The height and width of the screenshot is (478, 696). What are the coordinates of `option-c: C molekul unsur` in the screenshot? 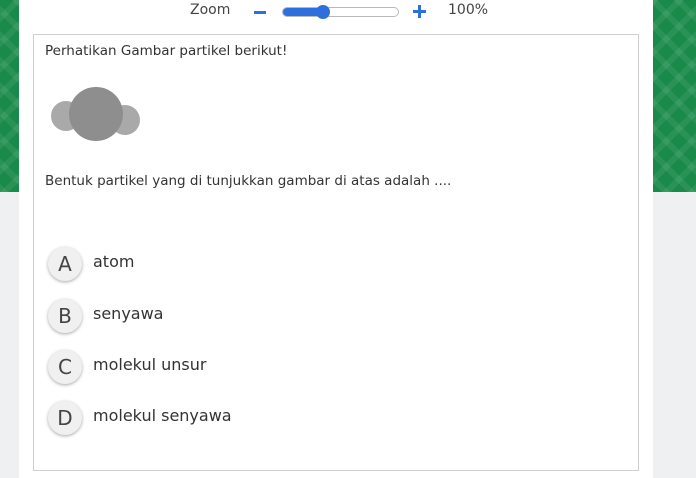 It's located at (248, 368).